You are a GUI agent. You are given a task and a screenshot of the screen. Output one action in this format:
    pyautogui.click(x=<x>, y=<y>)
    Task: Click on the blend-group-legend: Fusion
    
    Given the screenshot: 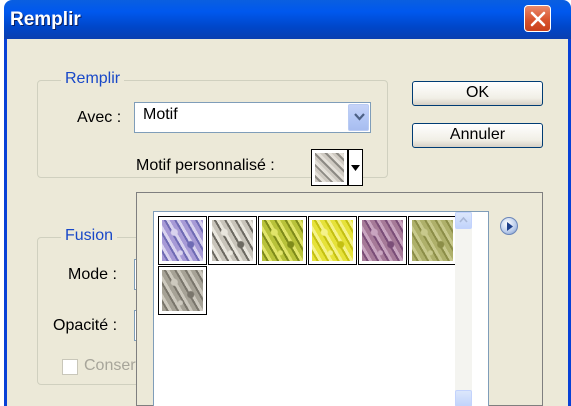 What is the action you would take?
    pyautogui.click(x=89, y=236)
    